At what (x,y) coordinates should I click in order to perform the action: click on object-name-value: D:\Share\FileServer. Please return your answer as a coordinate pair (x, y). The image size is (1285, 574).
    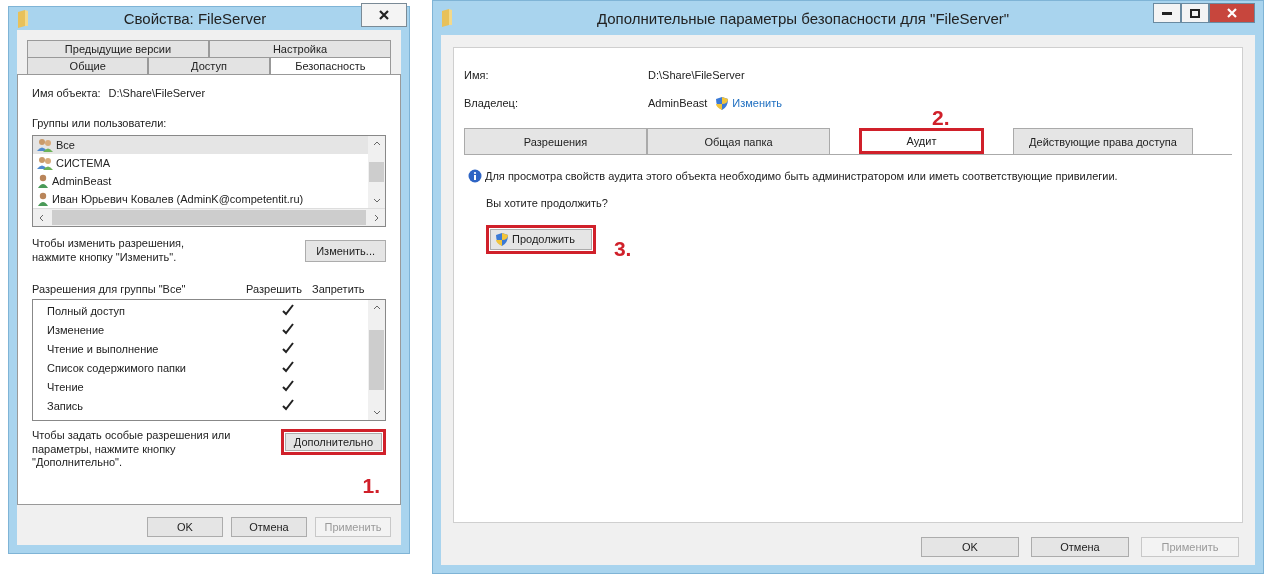
    Looking at the image, I should click on (157, 93).